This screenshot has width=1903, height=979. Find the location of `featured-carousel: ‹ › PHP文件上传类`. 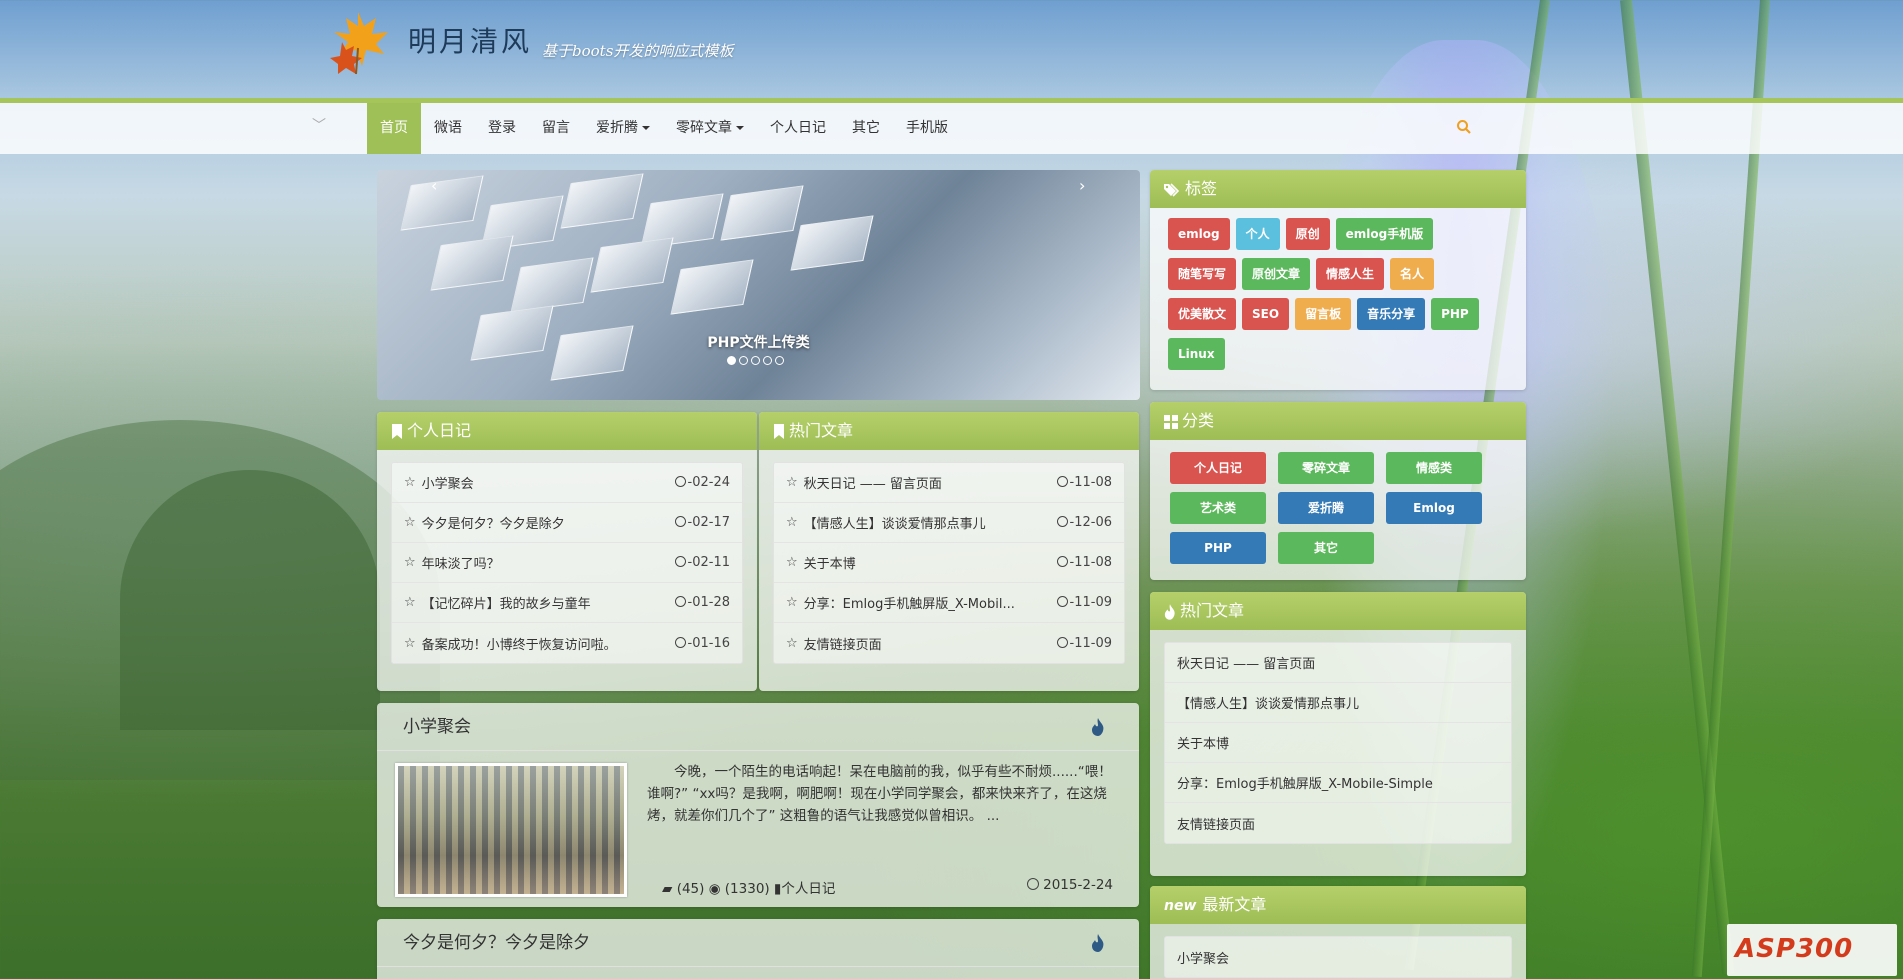

featured-carousel: ‹ › PHP文件上传类 is located at coordinates (758, 285).